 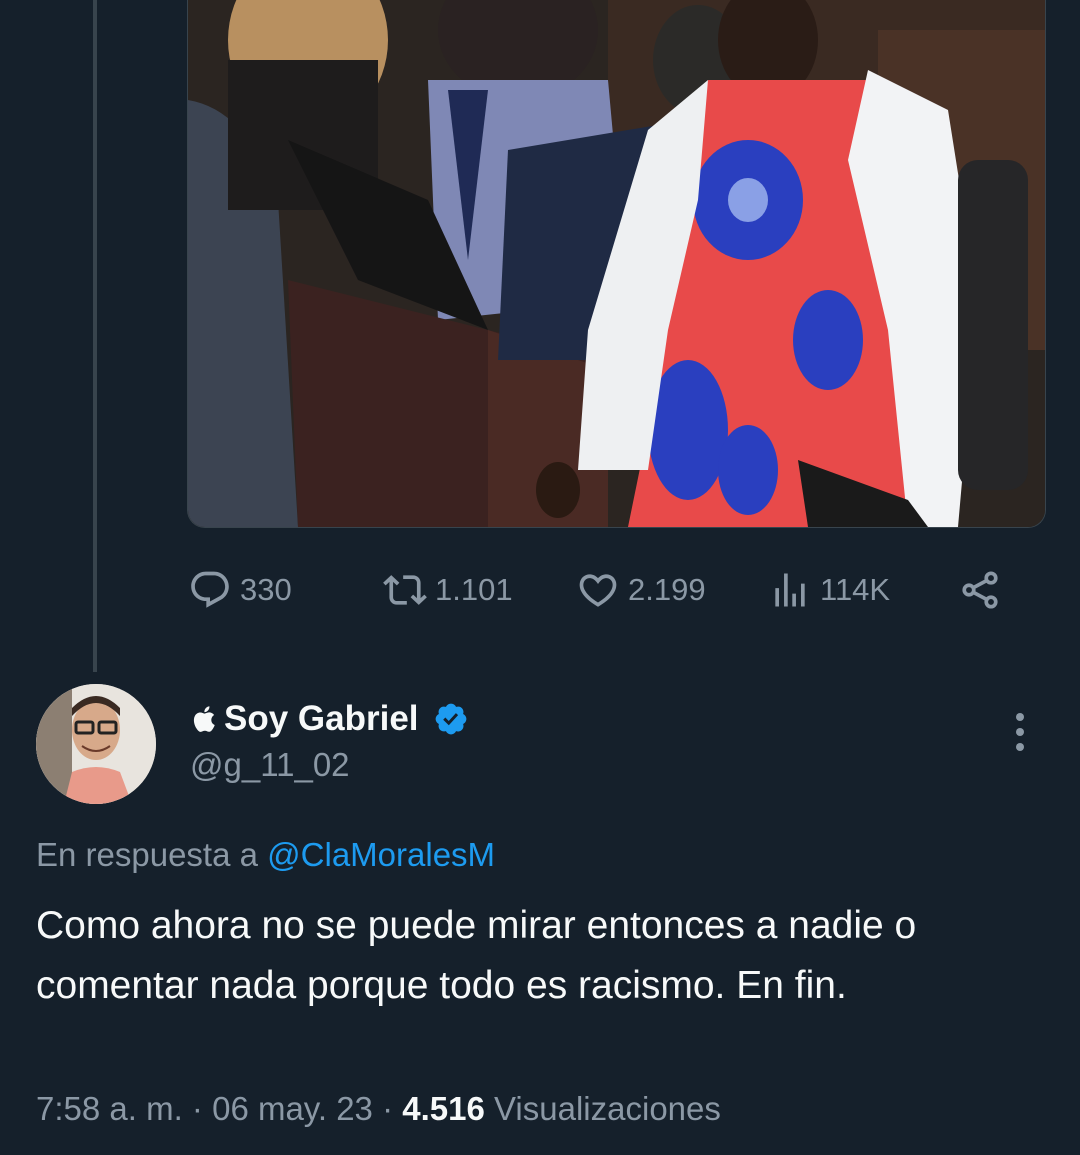 I want to click on like-count: 2.199, so click(x=667, y=589).